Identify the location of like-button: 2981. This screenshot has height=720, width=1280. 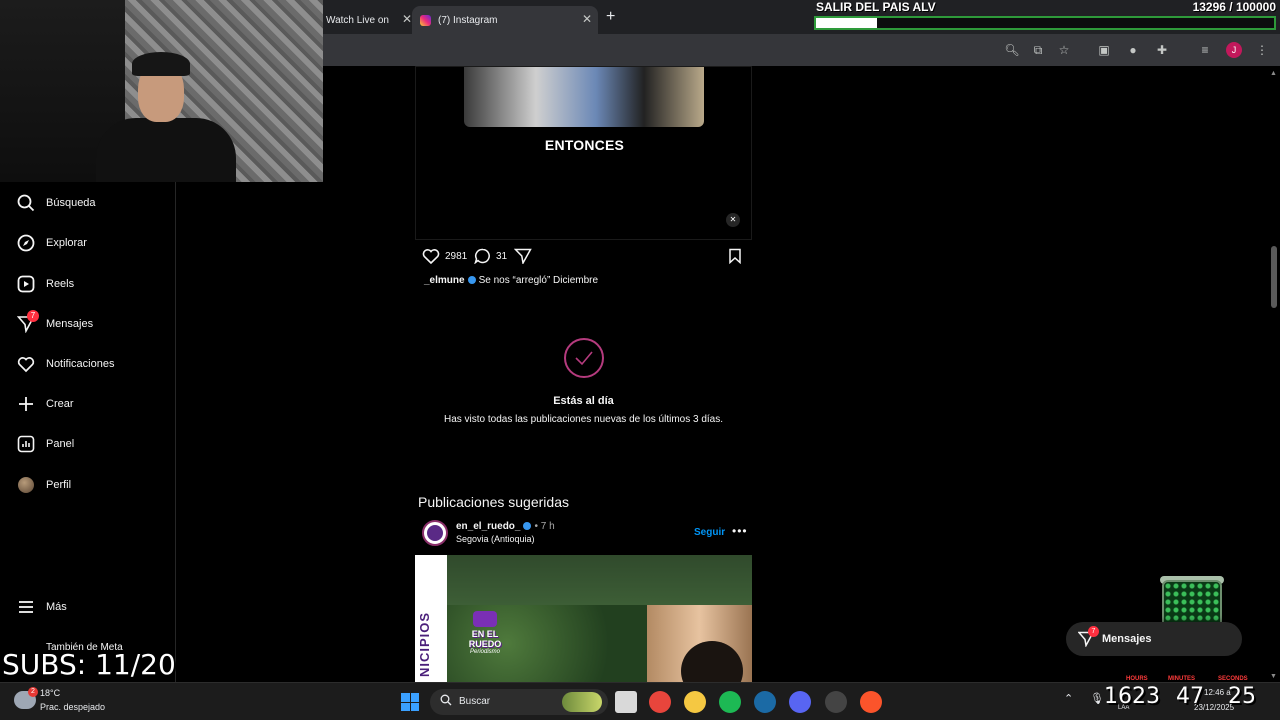
(444, 256).